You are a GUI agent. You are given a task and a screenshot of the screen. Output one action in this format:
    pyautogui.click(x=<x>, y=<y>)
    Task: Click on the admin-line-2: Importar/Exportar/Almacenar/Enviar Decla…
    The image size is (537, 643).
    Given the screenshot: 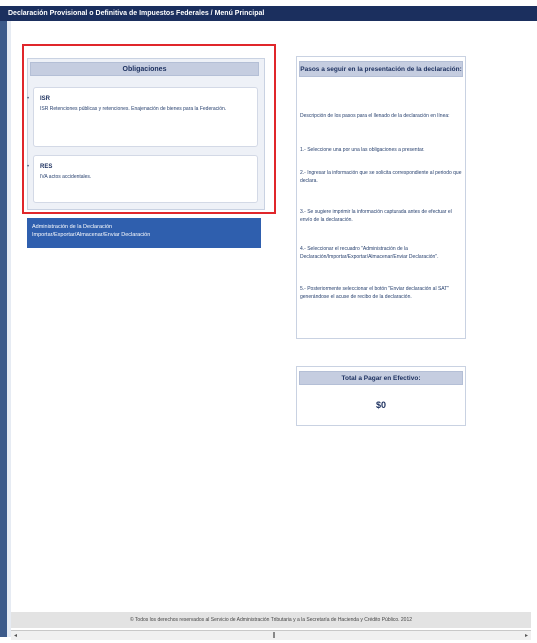 What is the action you would take?
    pyautogui.click(x=144, y=235)
    